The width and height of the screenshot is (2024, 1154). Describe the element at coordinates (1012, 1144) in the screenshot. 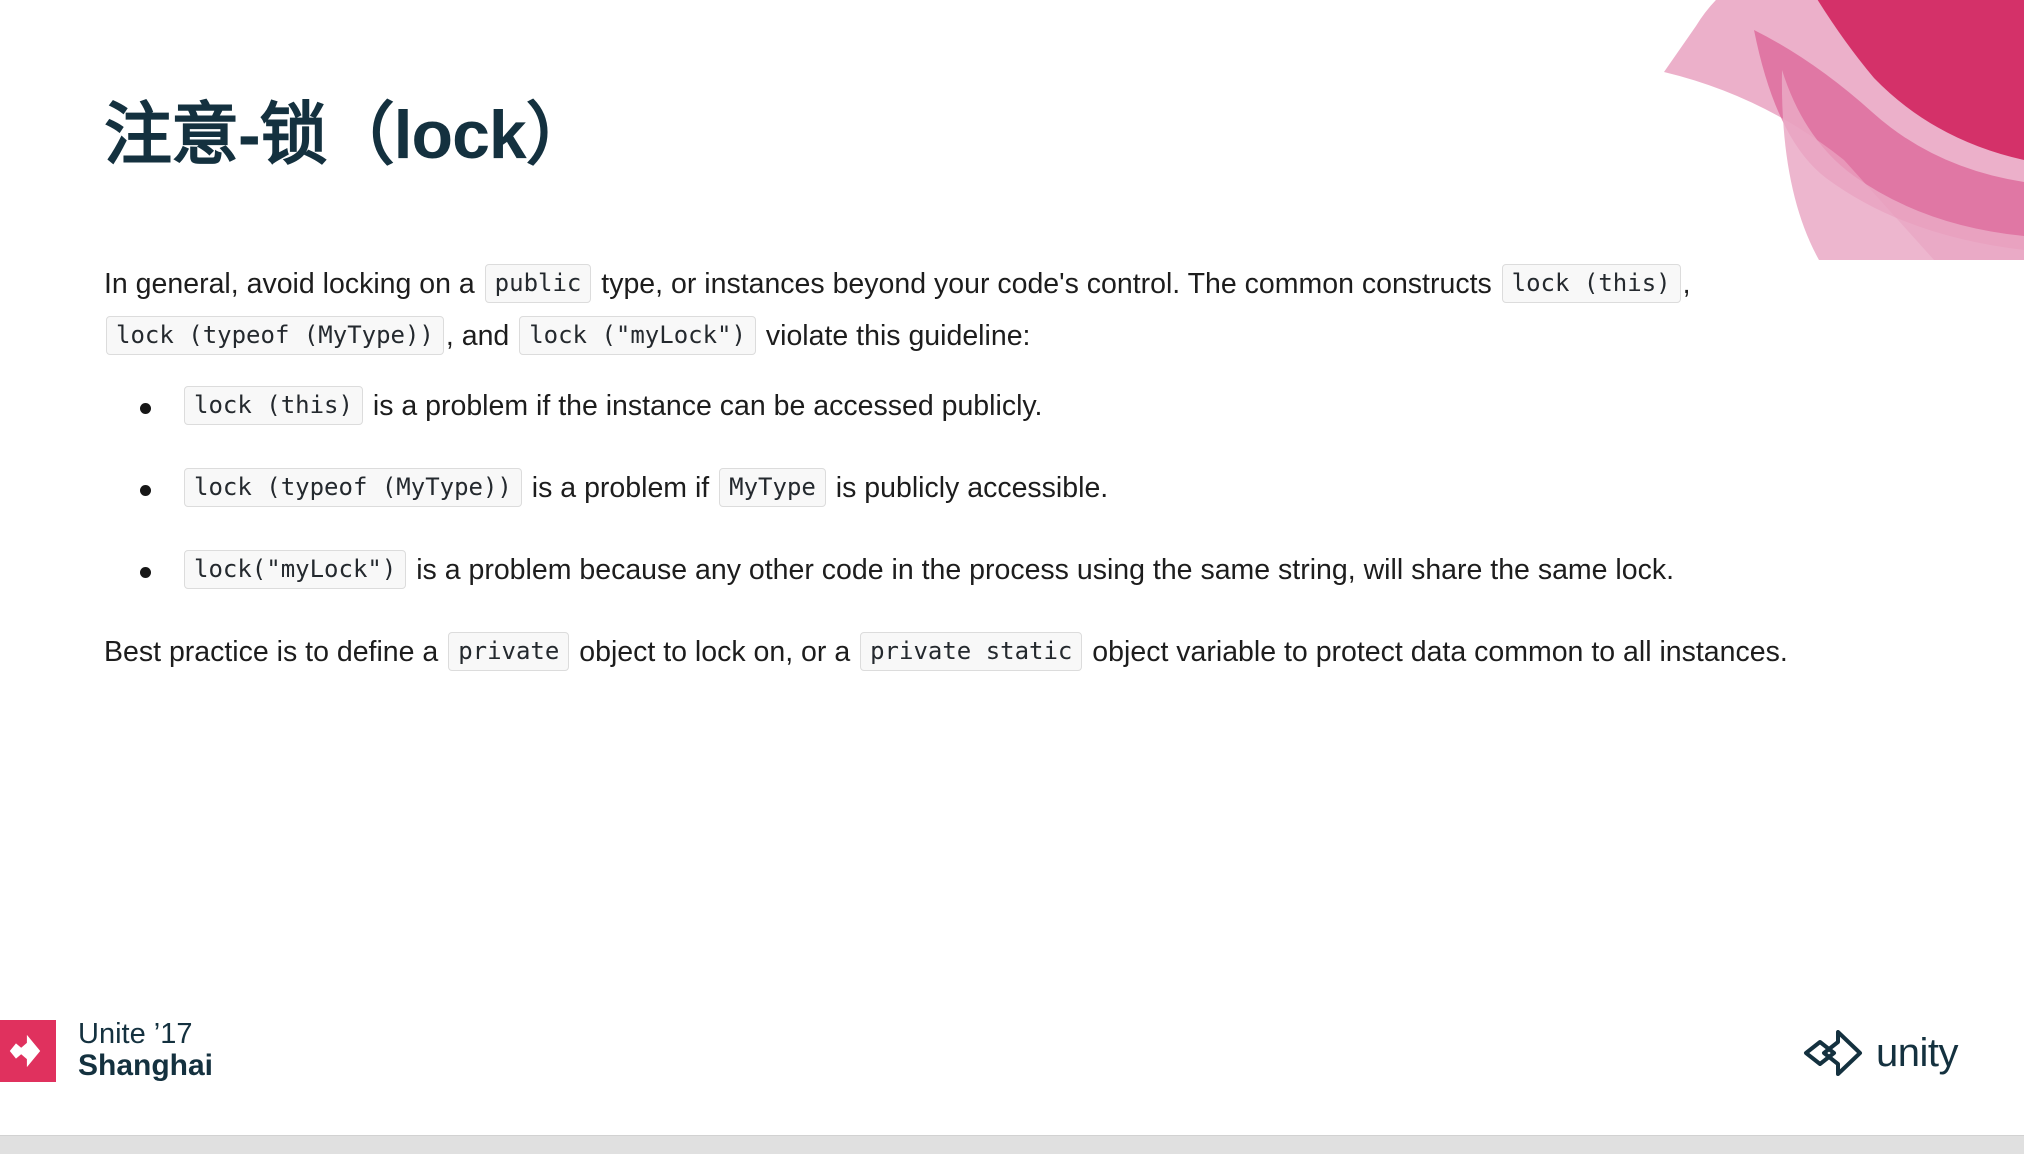

I see `viewer-bottom-strip` at that location.